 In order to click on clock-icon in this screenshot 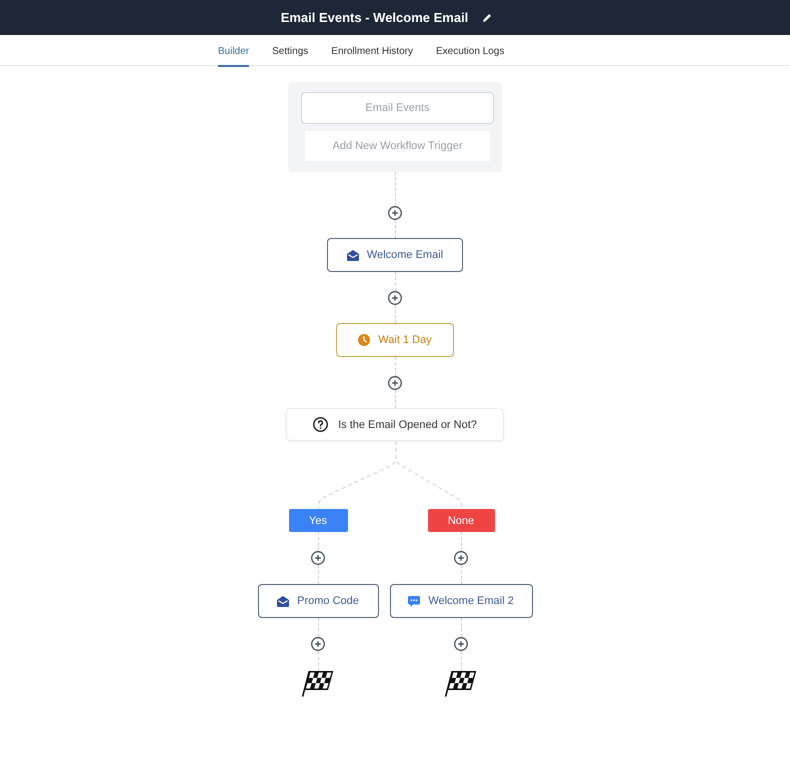, I will do `click(364, 340)`.